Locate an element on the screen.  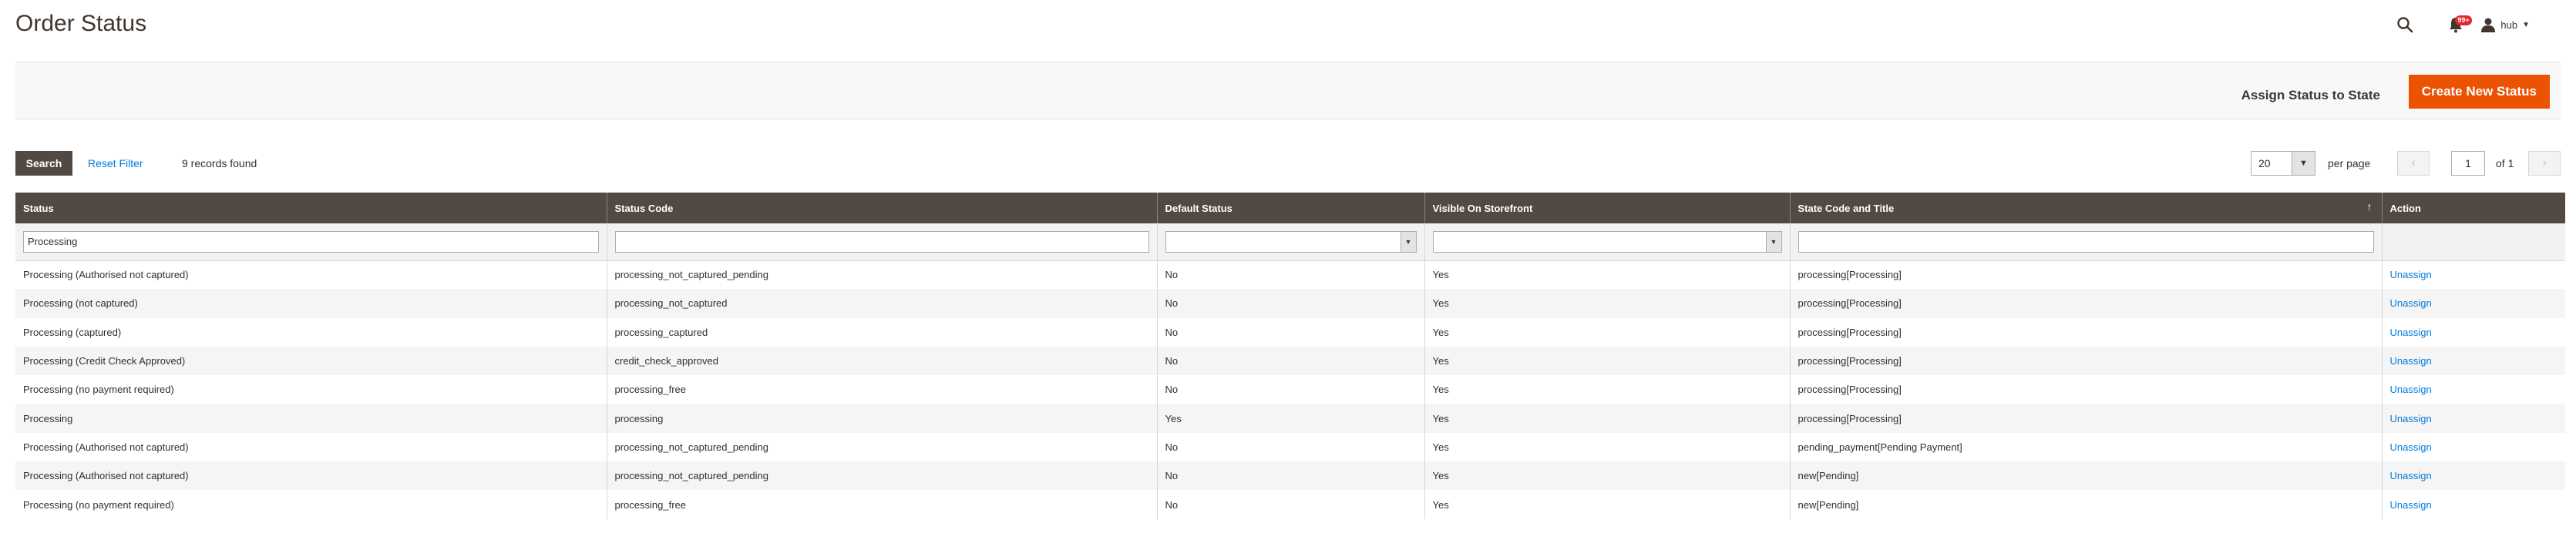
chevron-right-icon: › is located at coordinates (2544, 162).